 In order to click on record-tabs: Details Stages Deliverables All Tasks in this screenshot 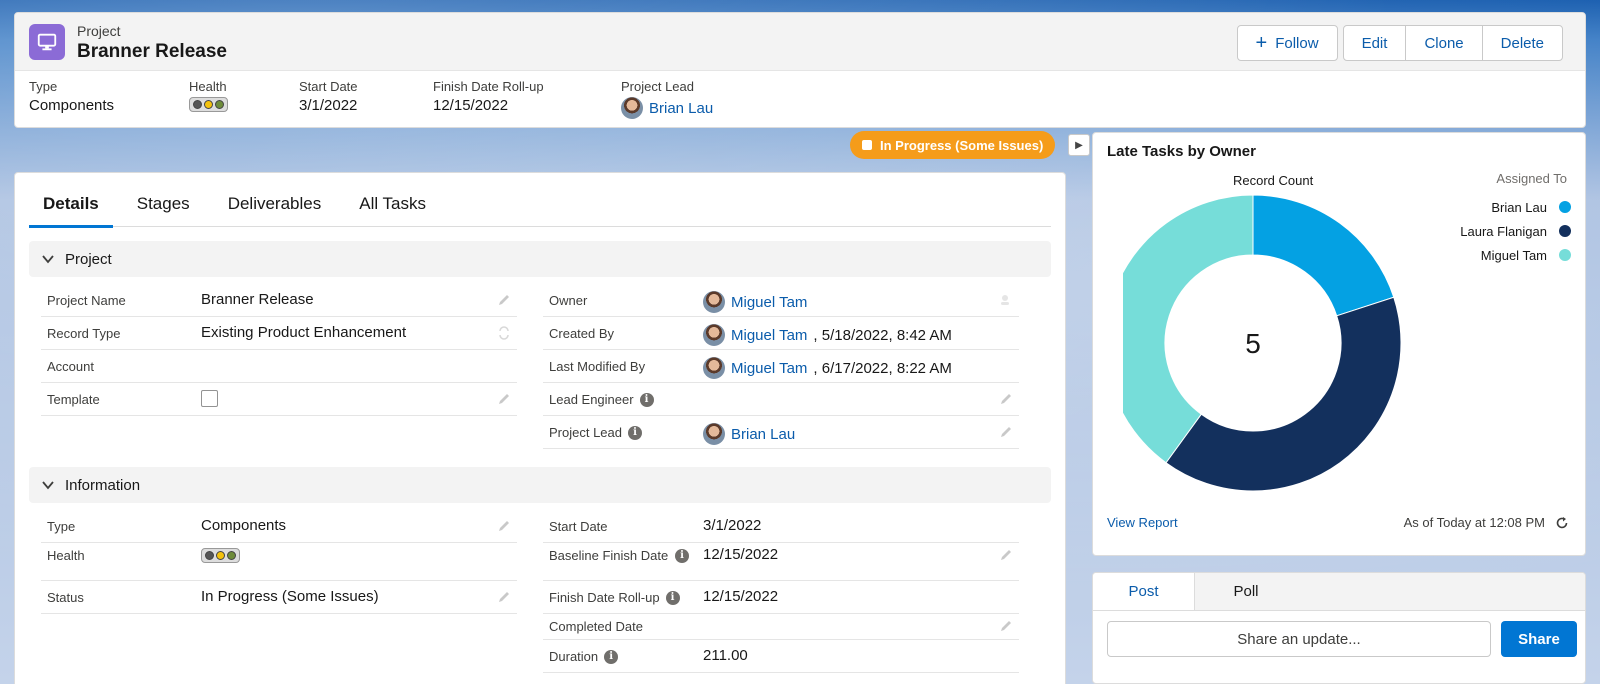, I will do `click(540, 207)`.